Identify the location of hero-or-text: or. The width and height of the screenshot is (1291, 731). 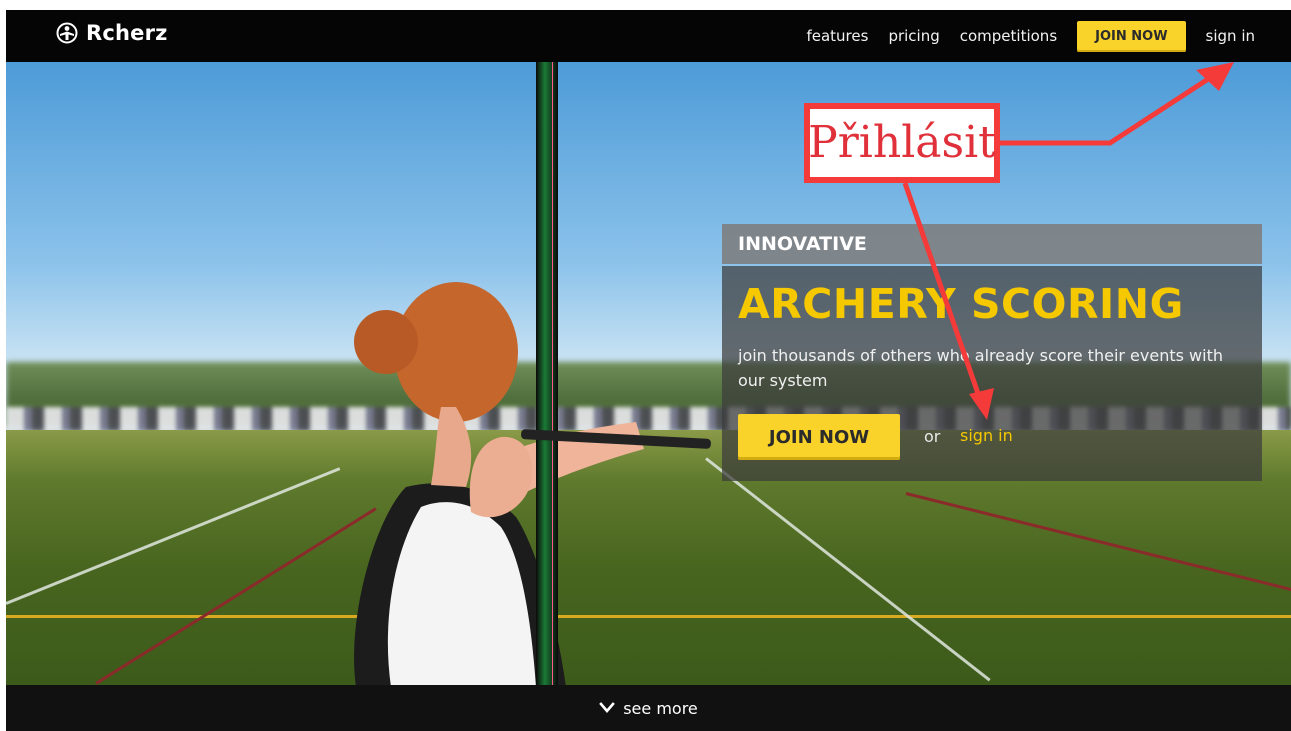
(932, 436).